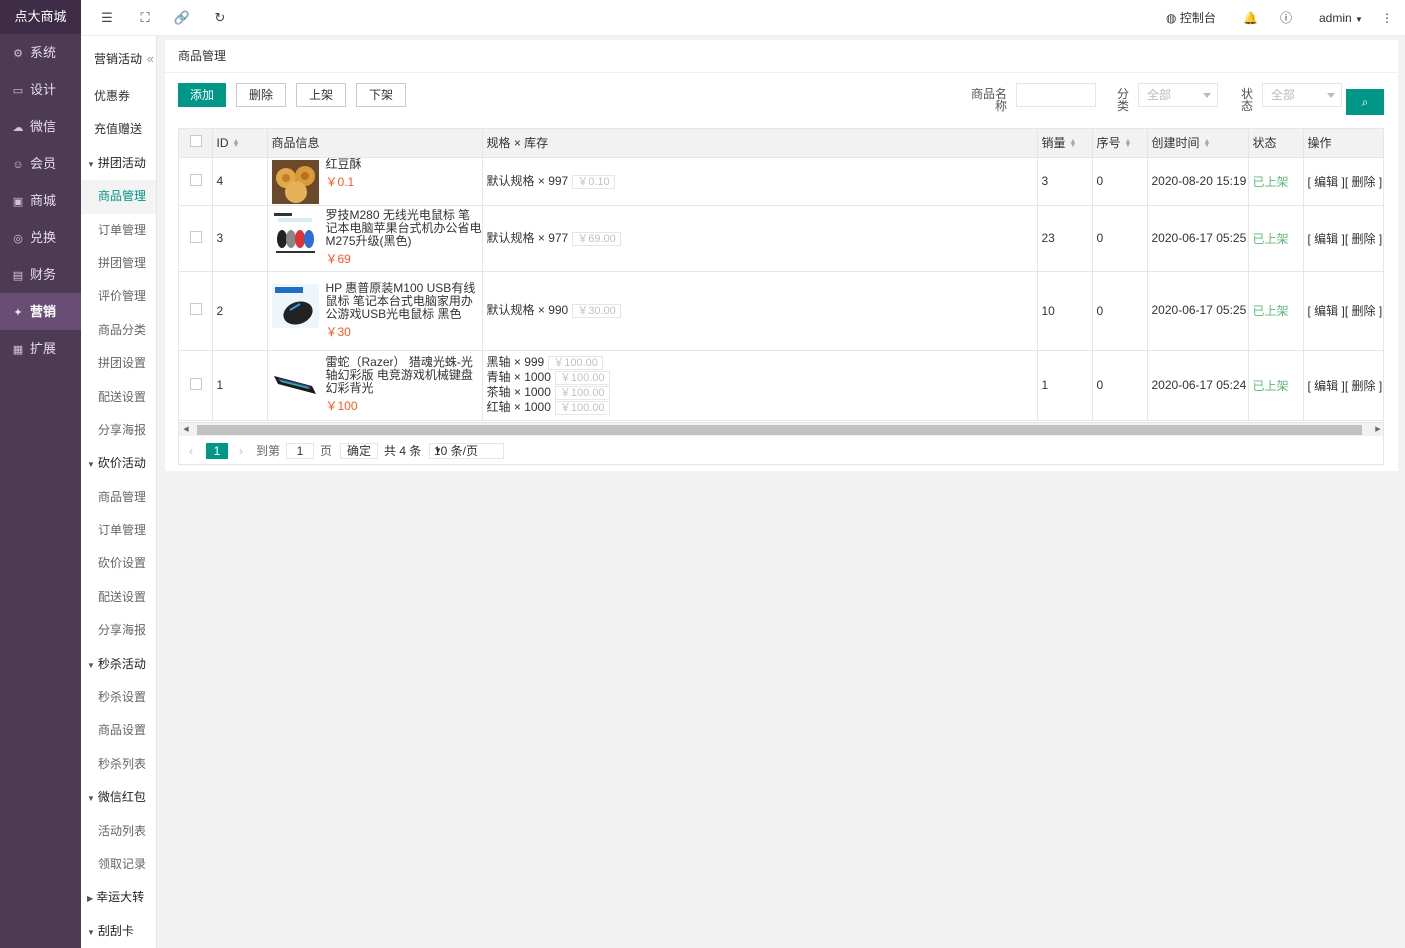  Describe the element at coordinates (122, 563) in the screenshot. I see `subnav-item-label: 砍价设置` at that location.